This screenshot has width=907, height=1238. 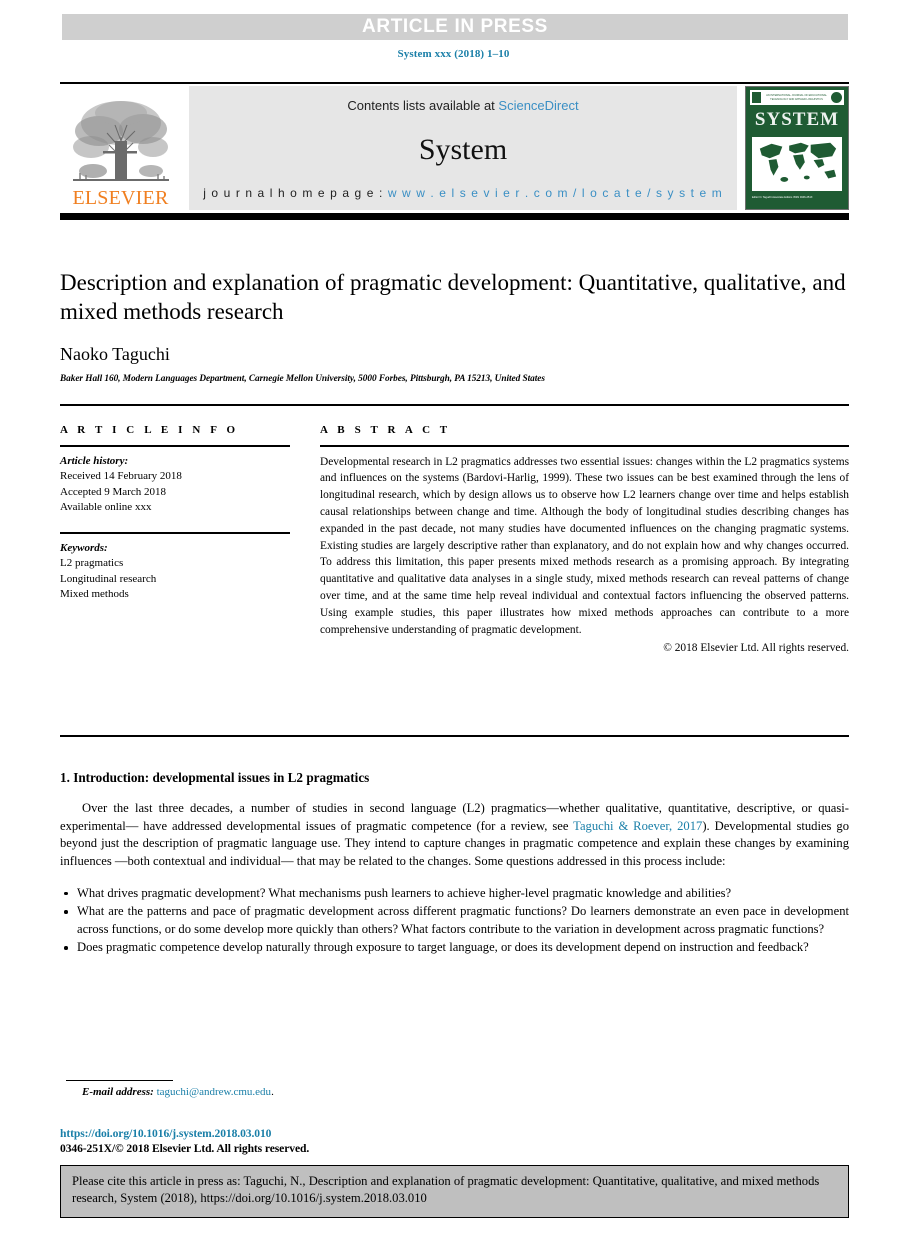 What do you see at coordinates (214, 1092) in the screenshot?
I see `email-address-link: taguchi@andrew.cmu.edu` at bounding box center [214, 1092].